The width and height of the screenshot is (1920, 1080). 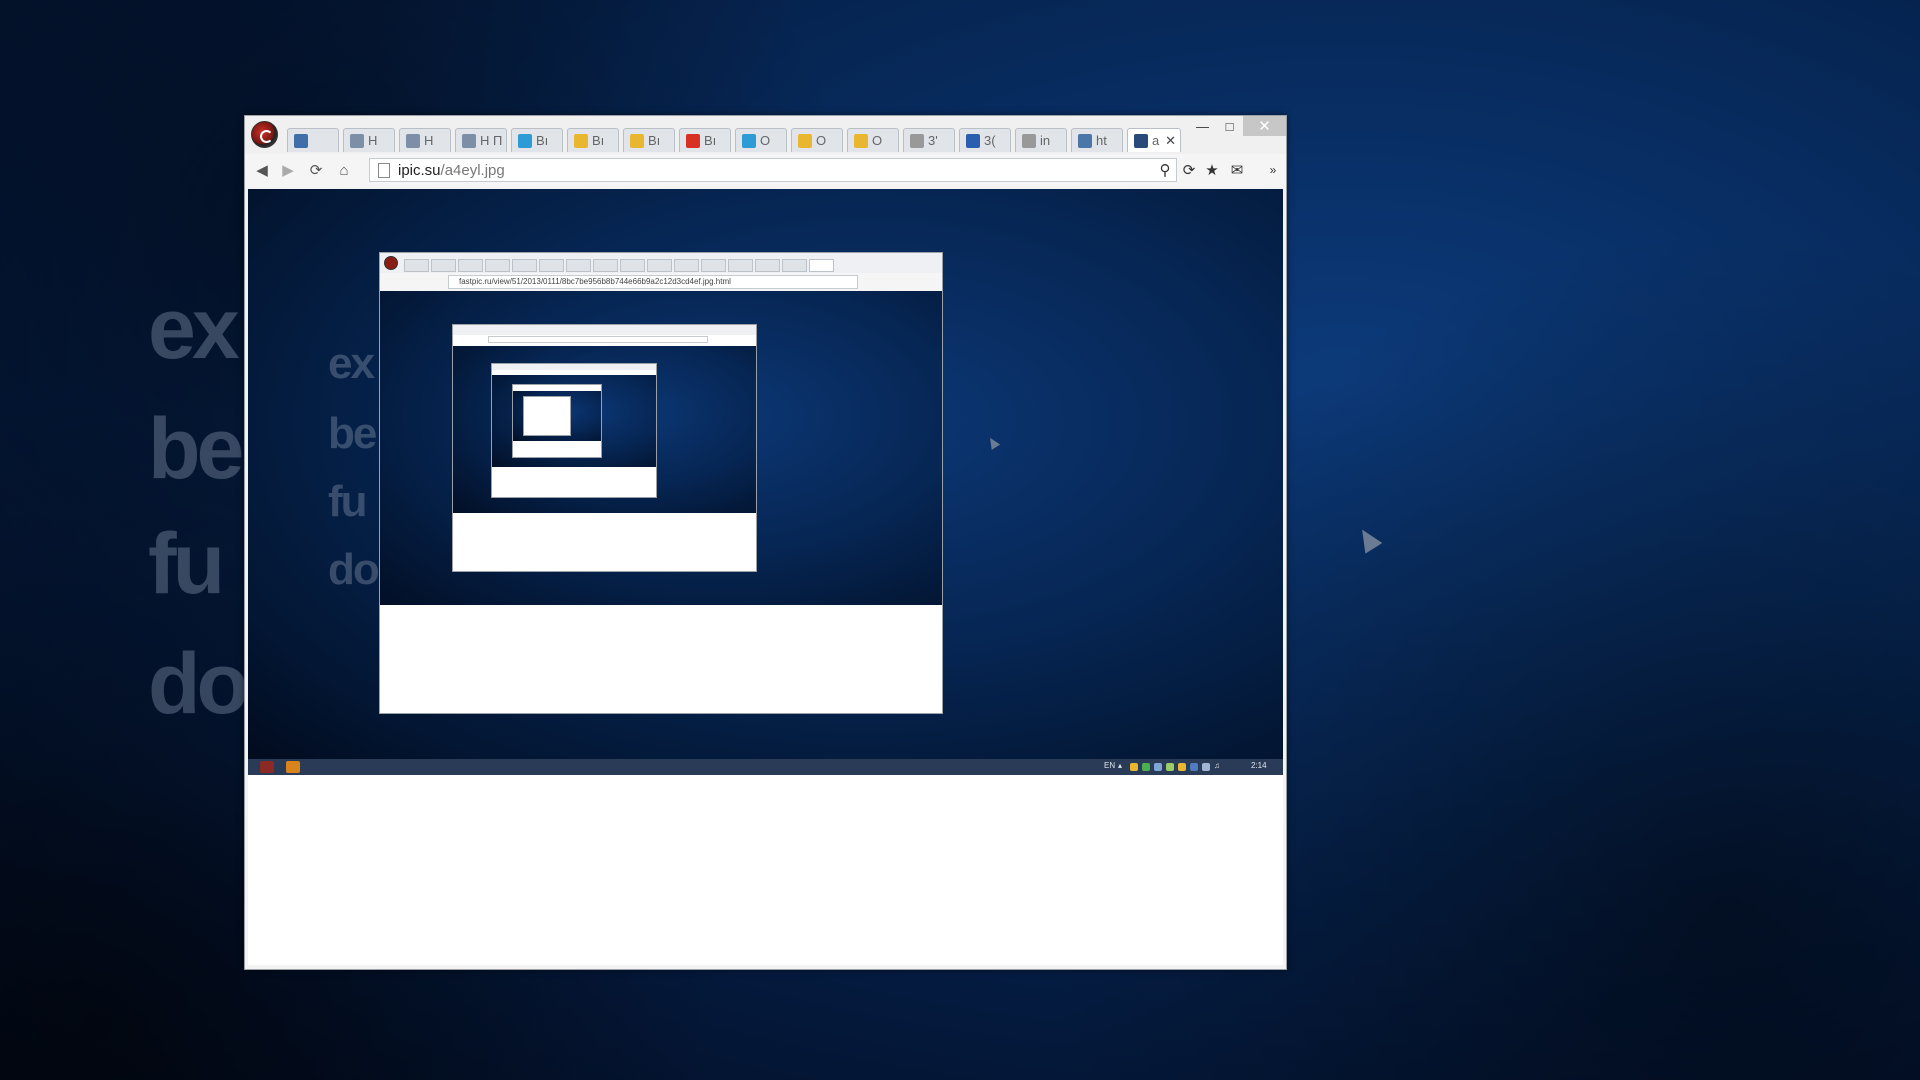 I want to click on nested-title-bar, so click(x=661, y=263).